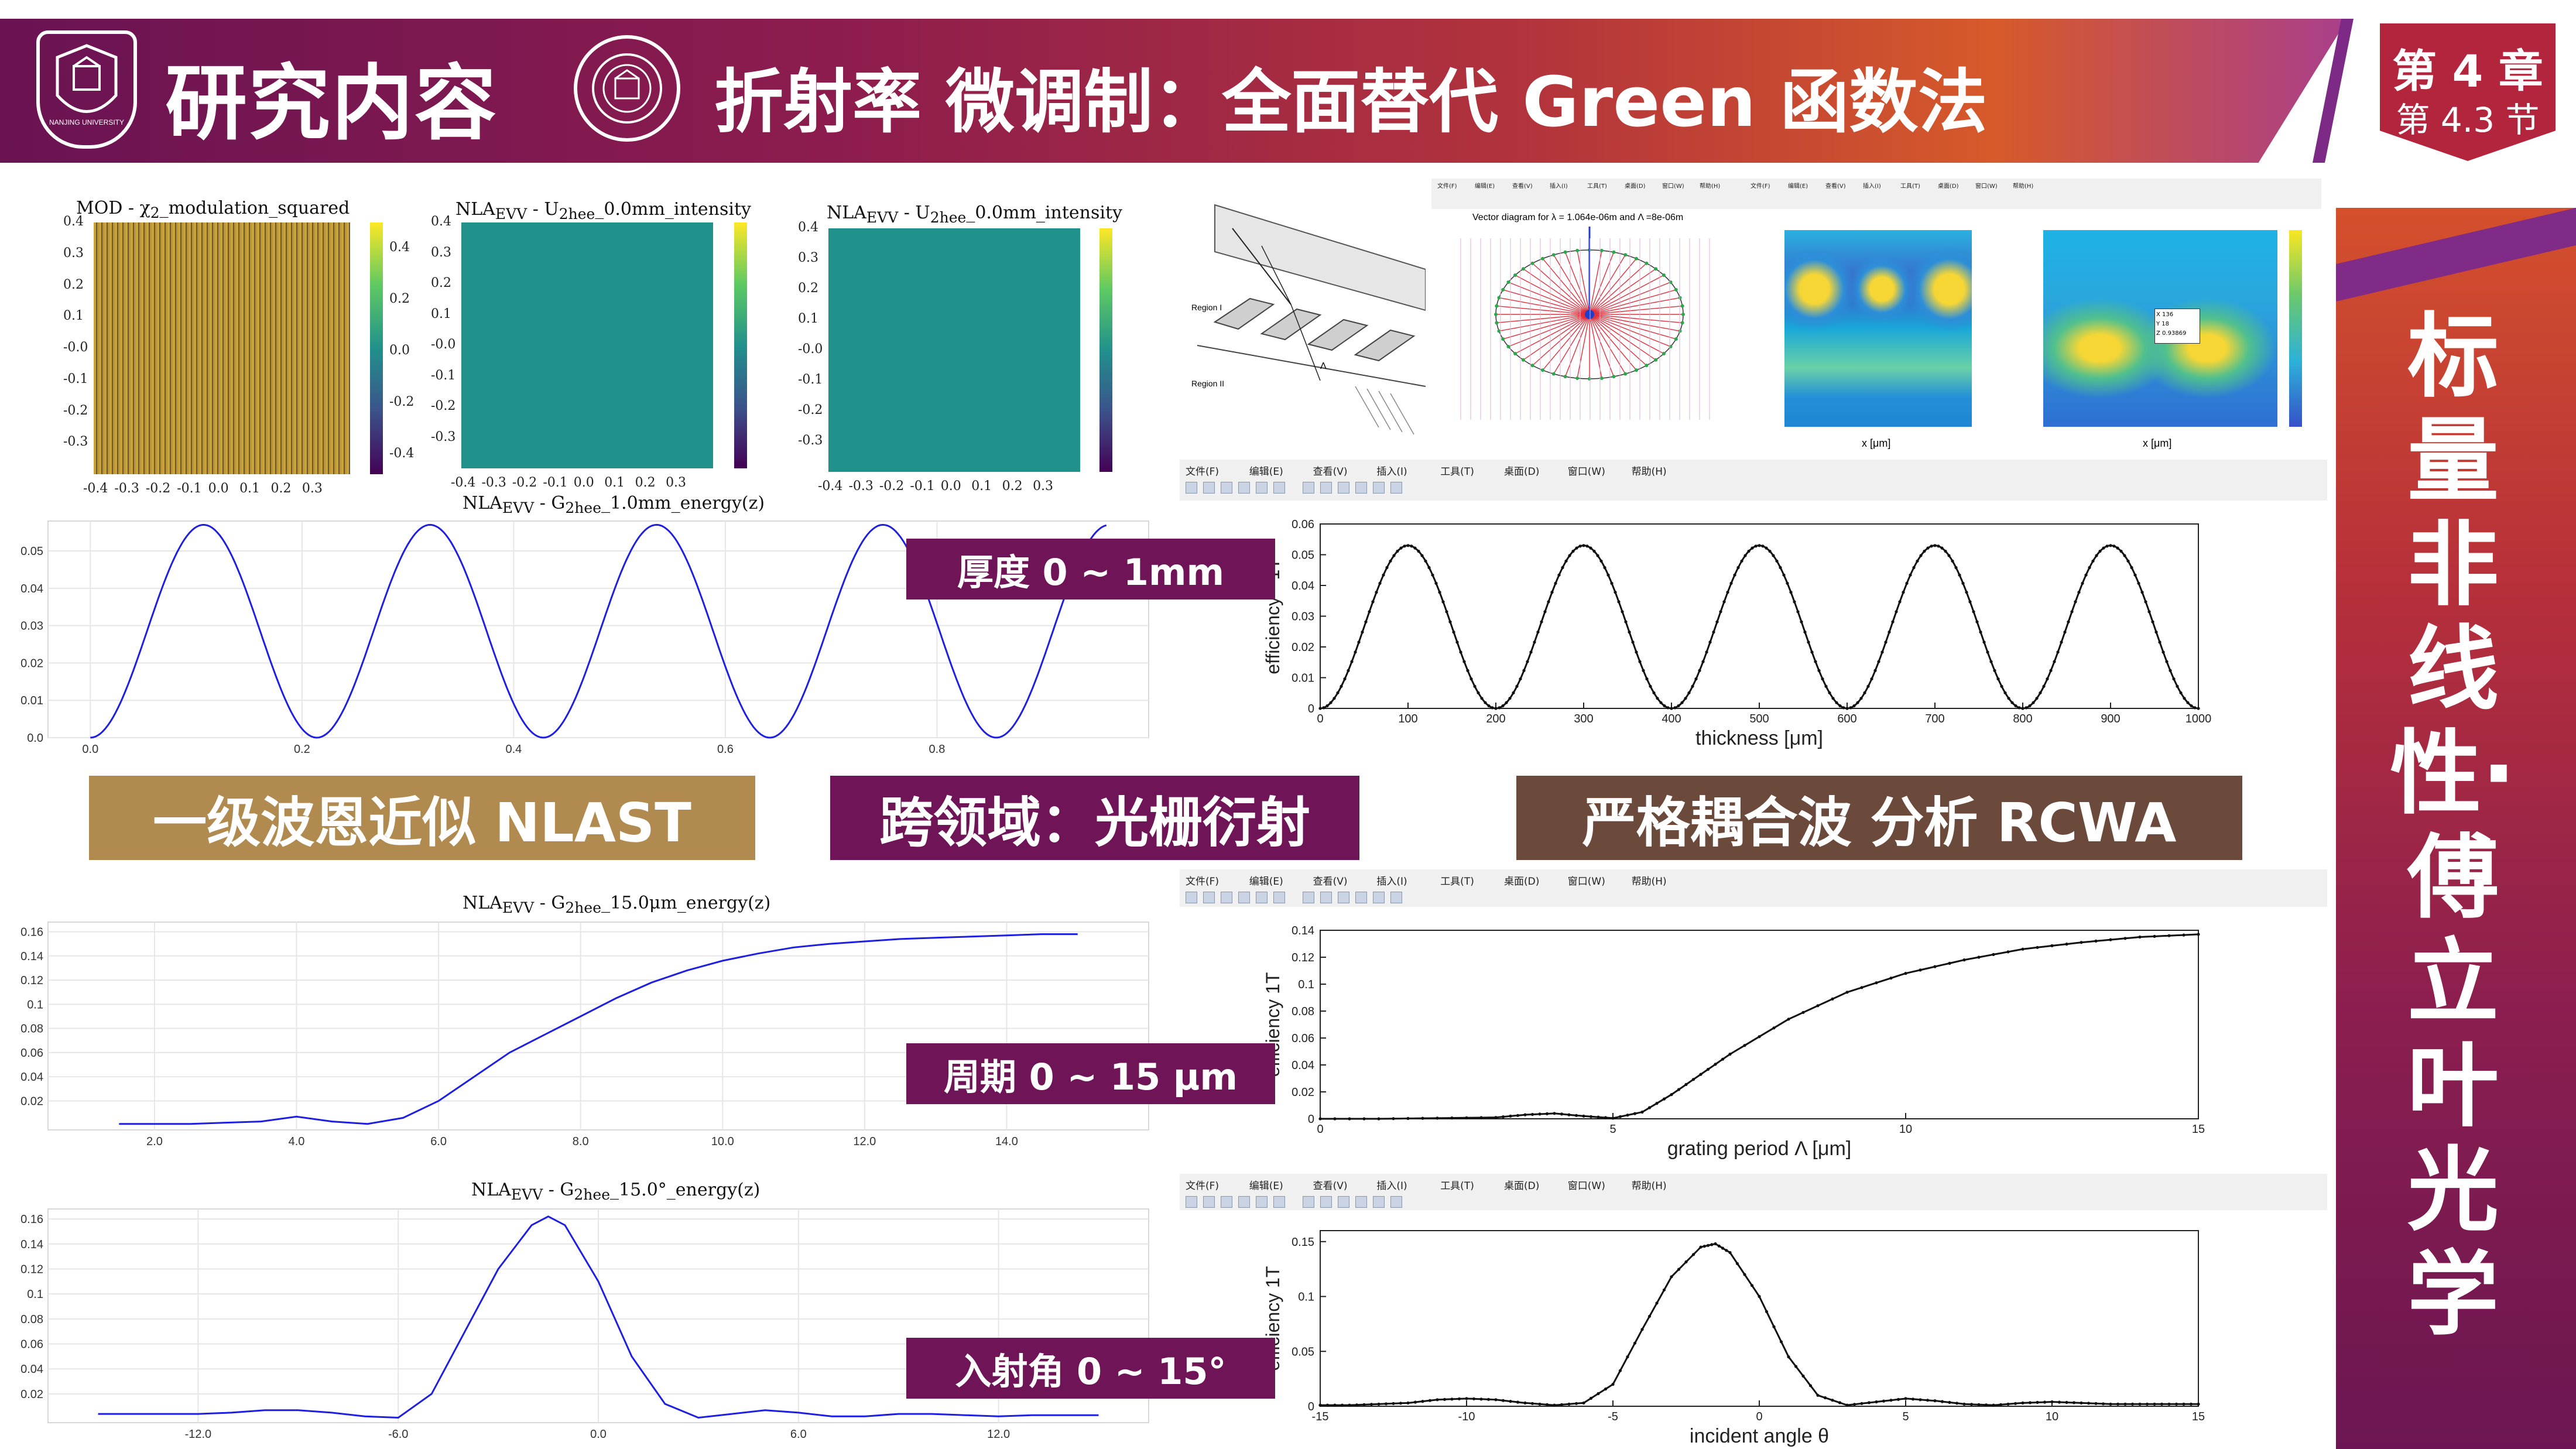  I want to click on label-period-range: 周期 0 ~ 15 μm, so click(1090, 1073).